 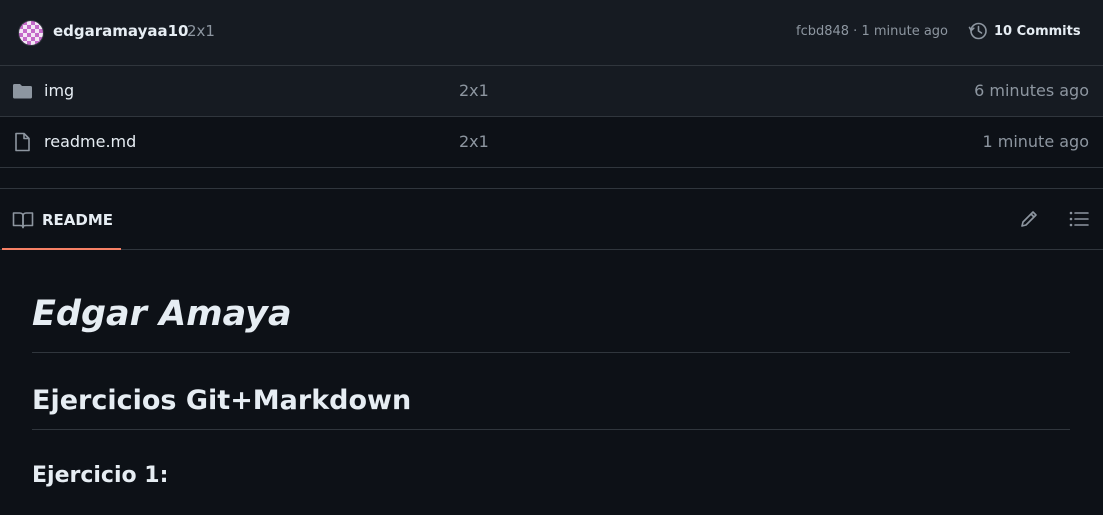 I want to click on tab-readme: README, so click(x=61, y=219).